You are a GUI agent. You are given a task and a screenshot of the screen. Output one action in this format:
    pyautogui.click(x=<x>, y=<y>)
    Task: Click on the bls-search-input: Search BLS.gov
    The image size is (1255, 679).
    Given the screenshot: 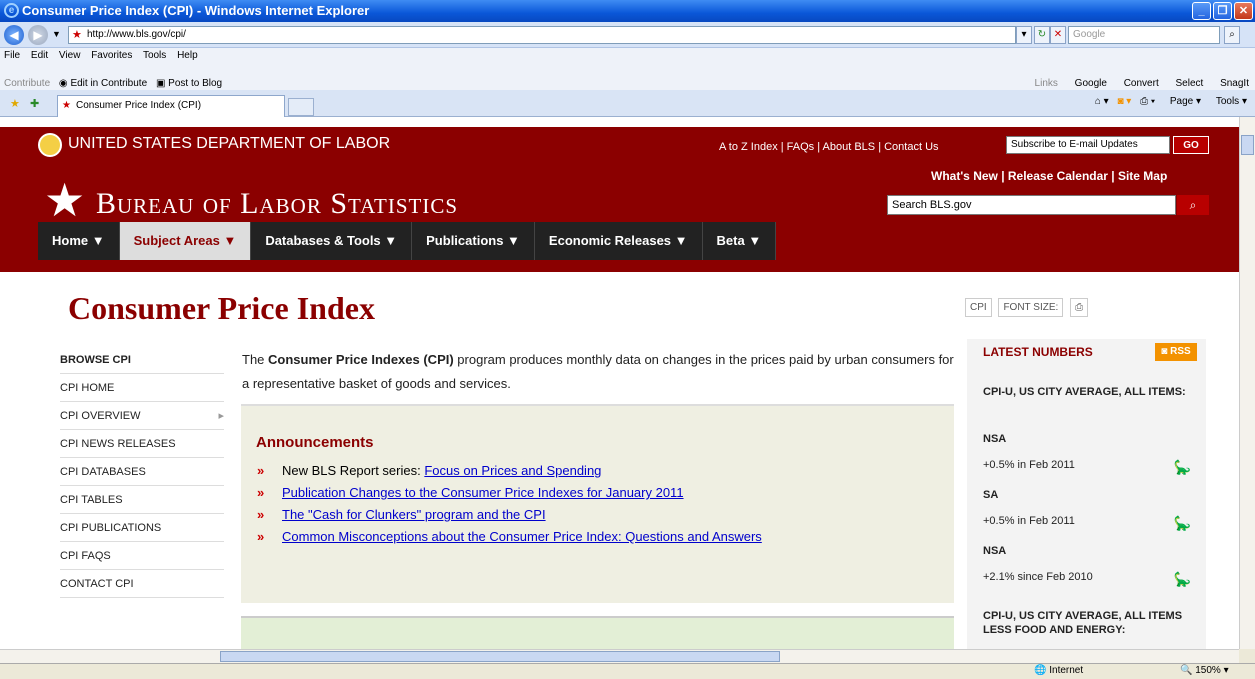 What is the action you would take?
    pyautogui.click(x=1031, y=205)
    